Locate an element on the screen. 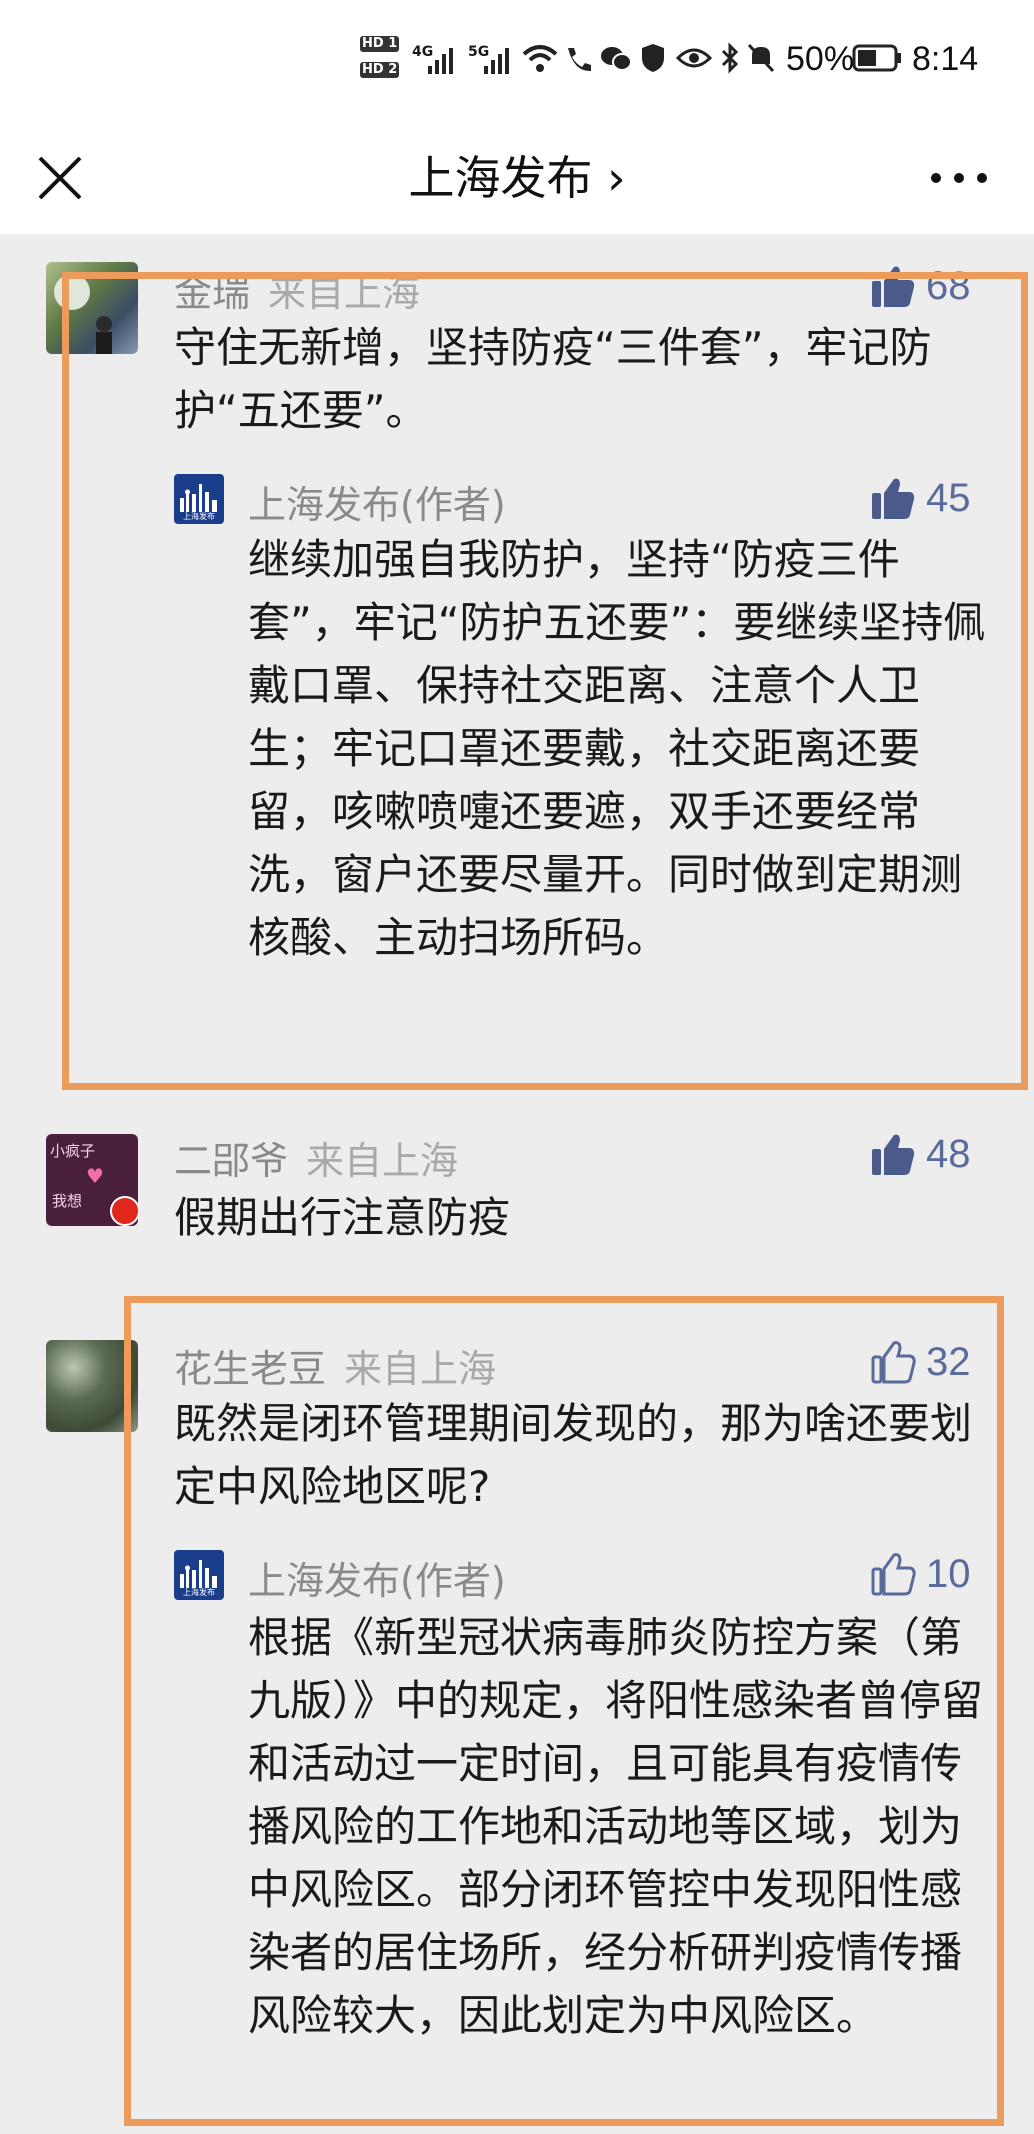 The width and height of the screenshot is (1034, 2134). status-bar: HD 1 HD 2 4G 5G 50% 8:14 is located at coordinates (517, 60).